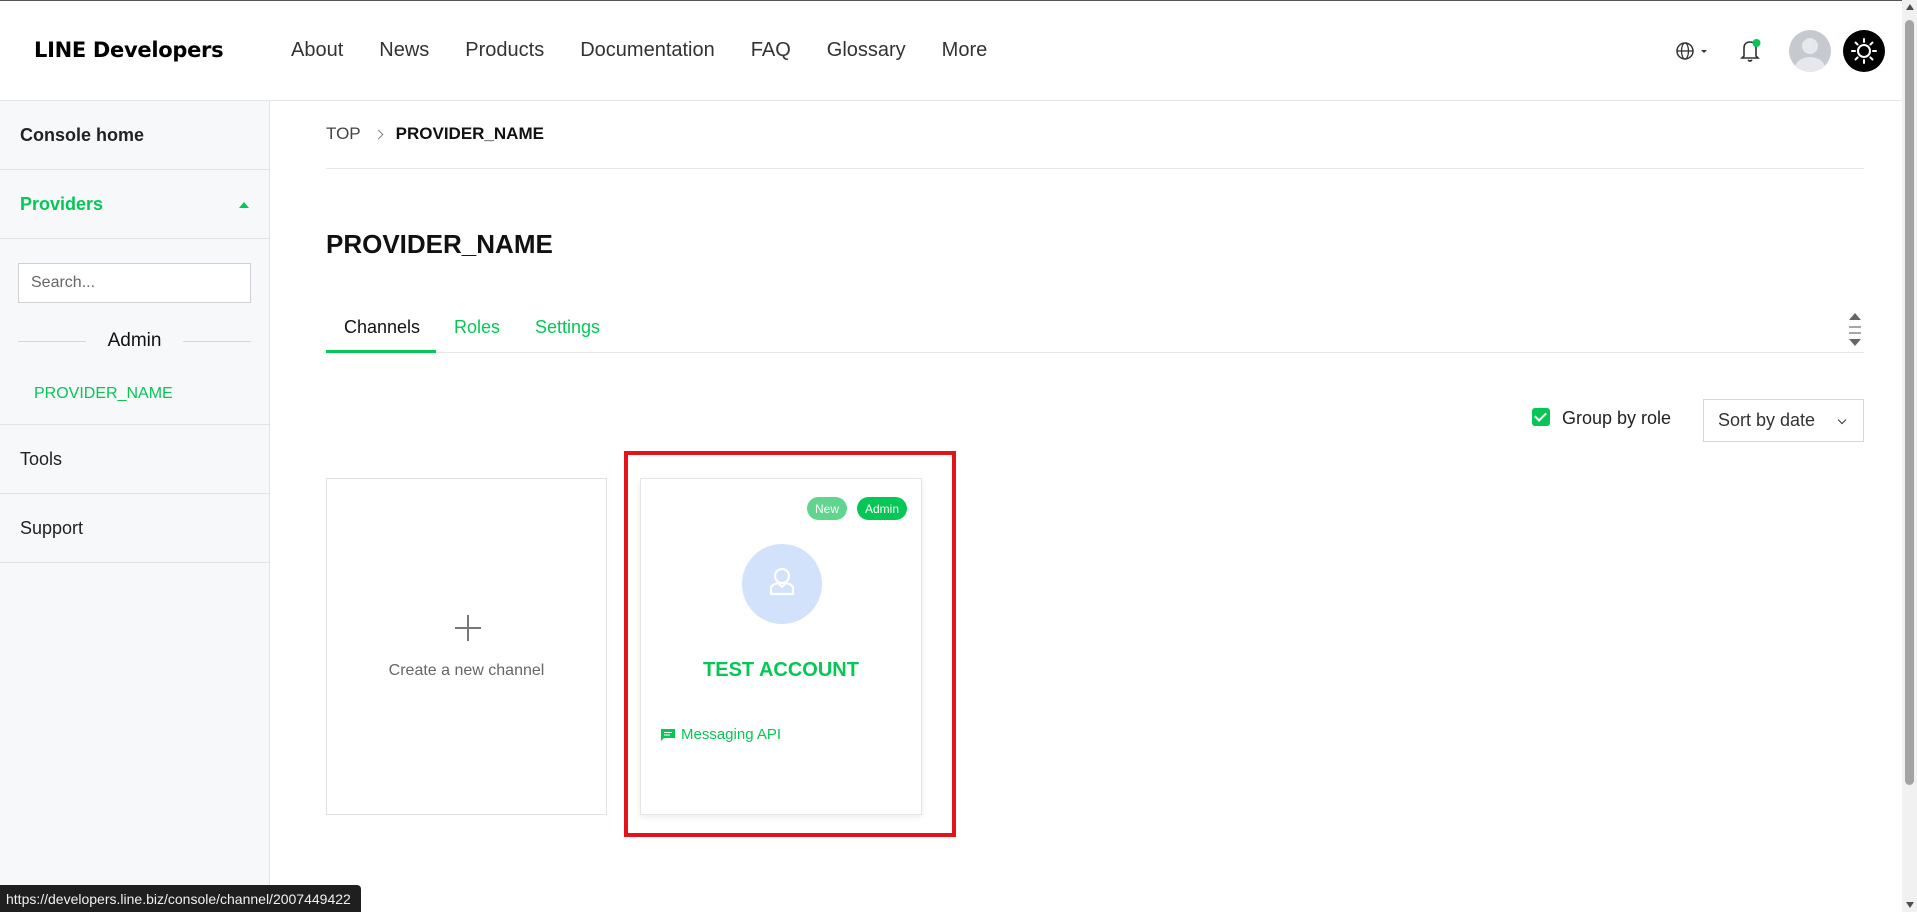 The width and height of the screenshot is (1917, 912). What do you see at coordinates (1095, 331) in the screenshot?
I see `tab-bar: Channels Roles Settings` at bounding box center [1095, 331].